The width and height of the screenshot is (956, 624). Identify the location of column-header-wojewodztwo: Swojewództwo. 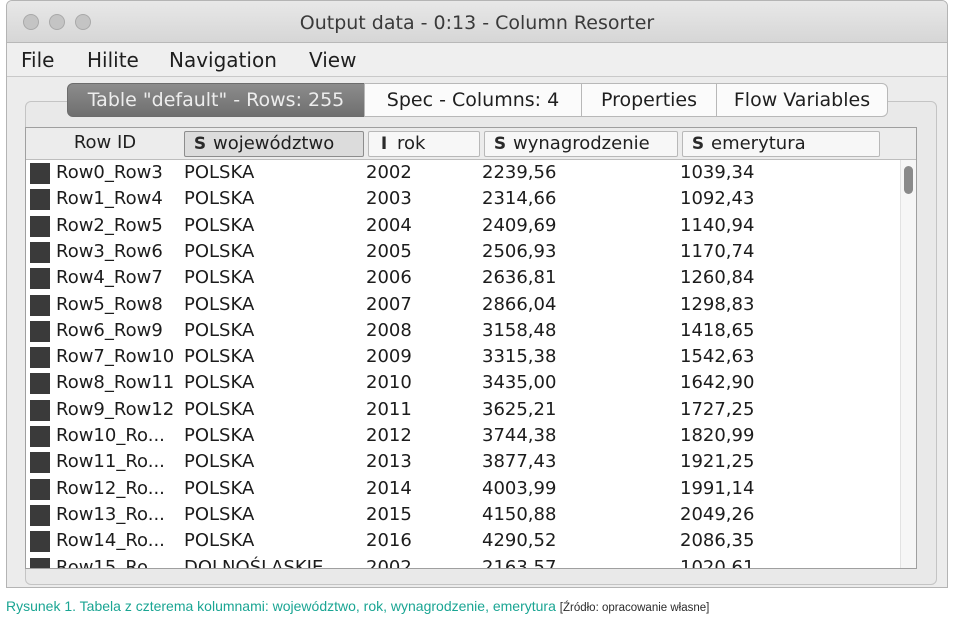
(274, 144).